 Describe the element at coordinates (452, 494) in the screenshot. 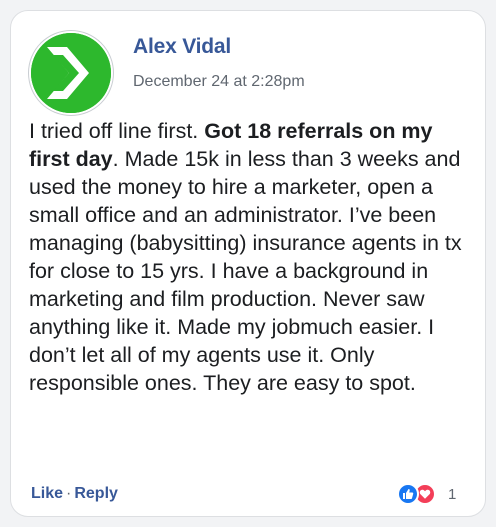

I see `reaction-count: 1` at that location.